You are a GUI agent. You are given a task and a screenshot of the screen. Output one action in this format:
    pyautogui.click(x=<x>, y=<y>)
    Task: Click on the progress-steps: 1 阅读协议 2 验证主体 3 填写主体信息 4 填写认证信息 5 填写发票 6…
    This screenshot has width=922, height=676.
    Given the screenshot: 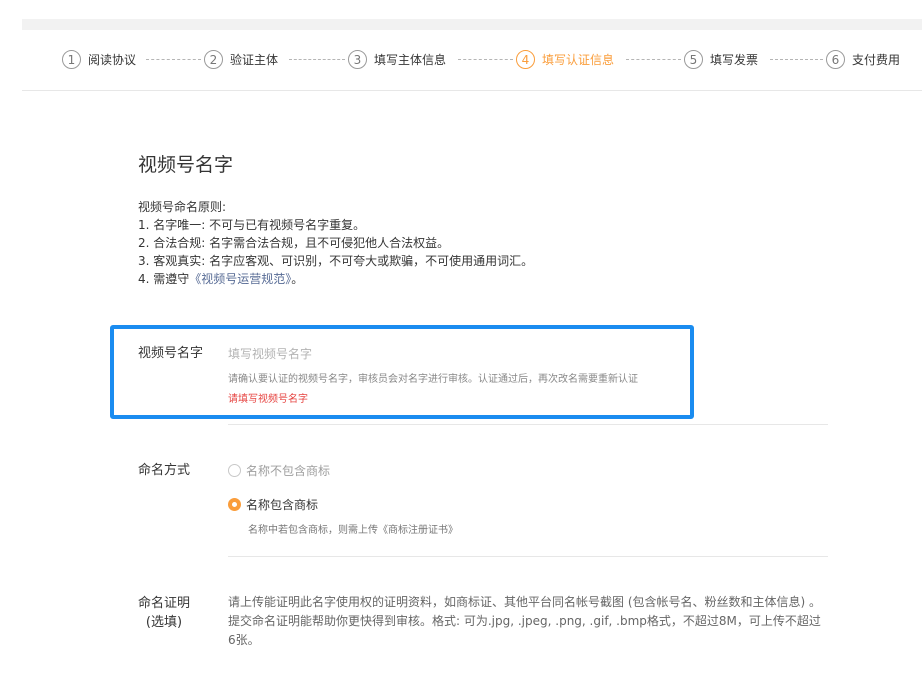 What is the action you would take?
    pyautogui.click(x=472, y=60)
    